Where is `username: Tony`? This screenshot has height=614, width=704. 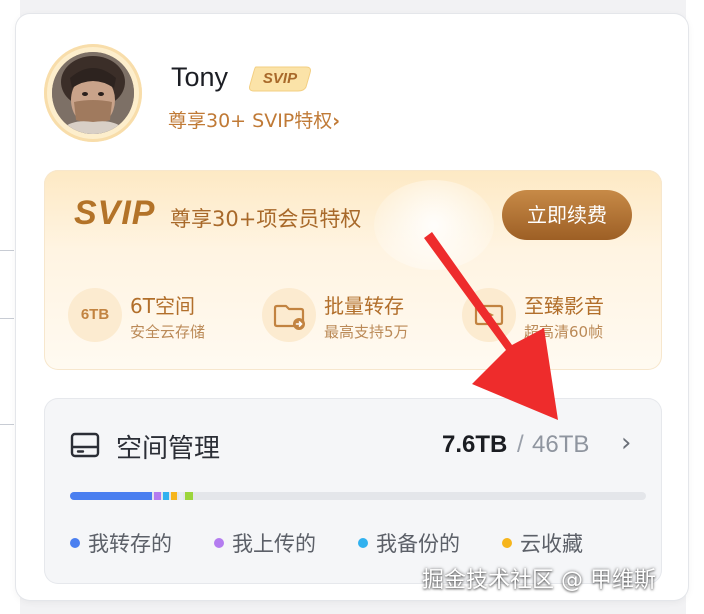 username: Tony is located at coordinates (200, 77).